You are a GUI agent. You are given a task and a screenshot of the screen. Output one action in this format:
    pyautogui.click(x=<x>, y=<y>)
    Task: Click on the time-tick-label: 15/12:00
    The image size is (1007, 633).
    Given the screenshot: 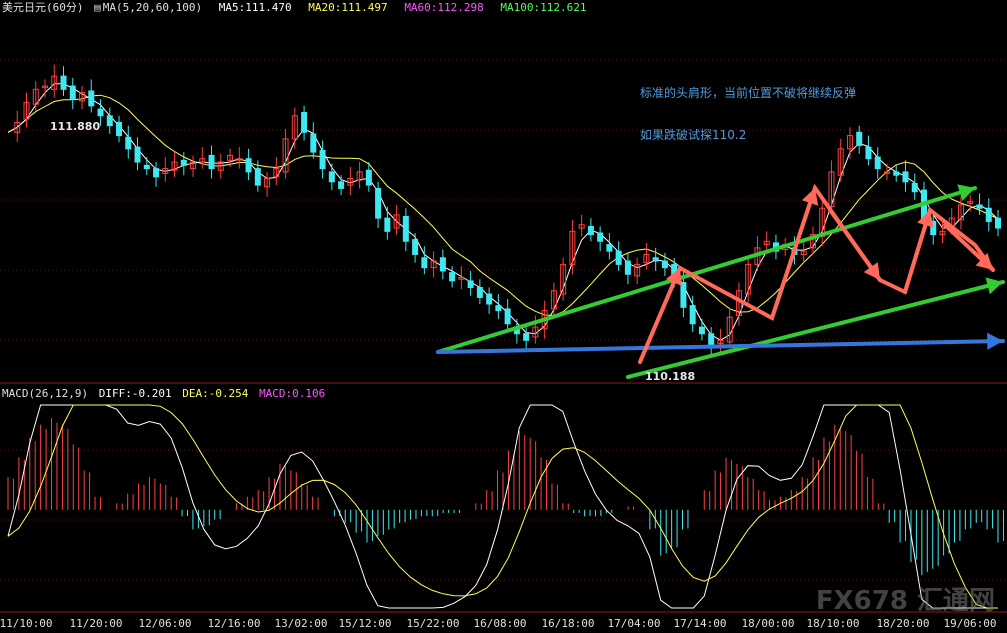 What is the action you would take?
    pyautogui.click(x=365, y=623)
    